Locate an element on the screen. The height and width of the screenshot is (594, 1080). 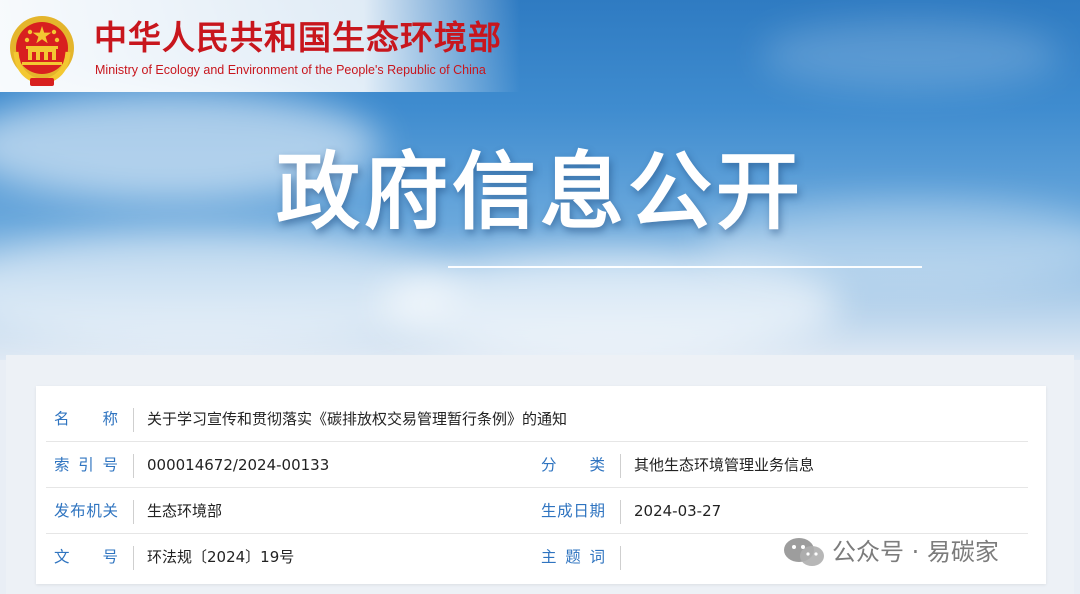
name-value: 关于学习宣传和贯彻落实《碳排放权交易管理暂行条例》的通知 is located at coordinates (357, 419).